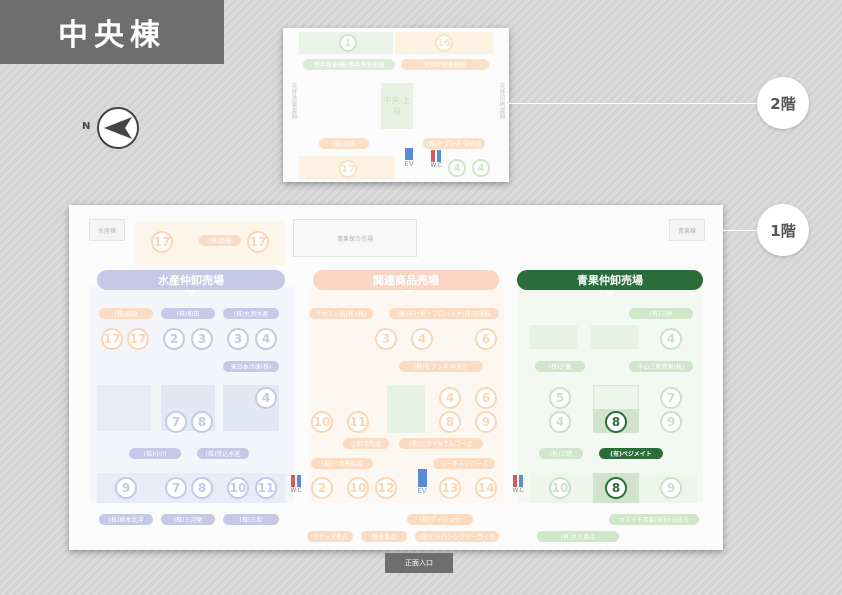 The image size is (842, 595). I want to click on tenant-pill: カネイチ青果(株)小山支社, so click(654, 519).